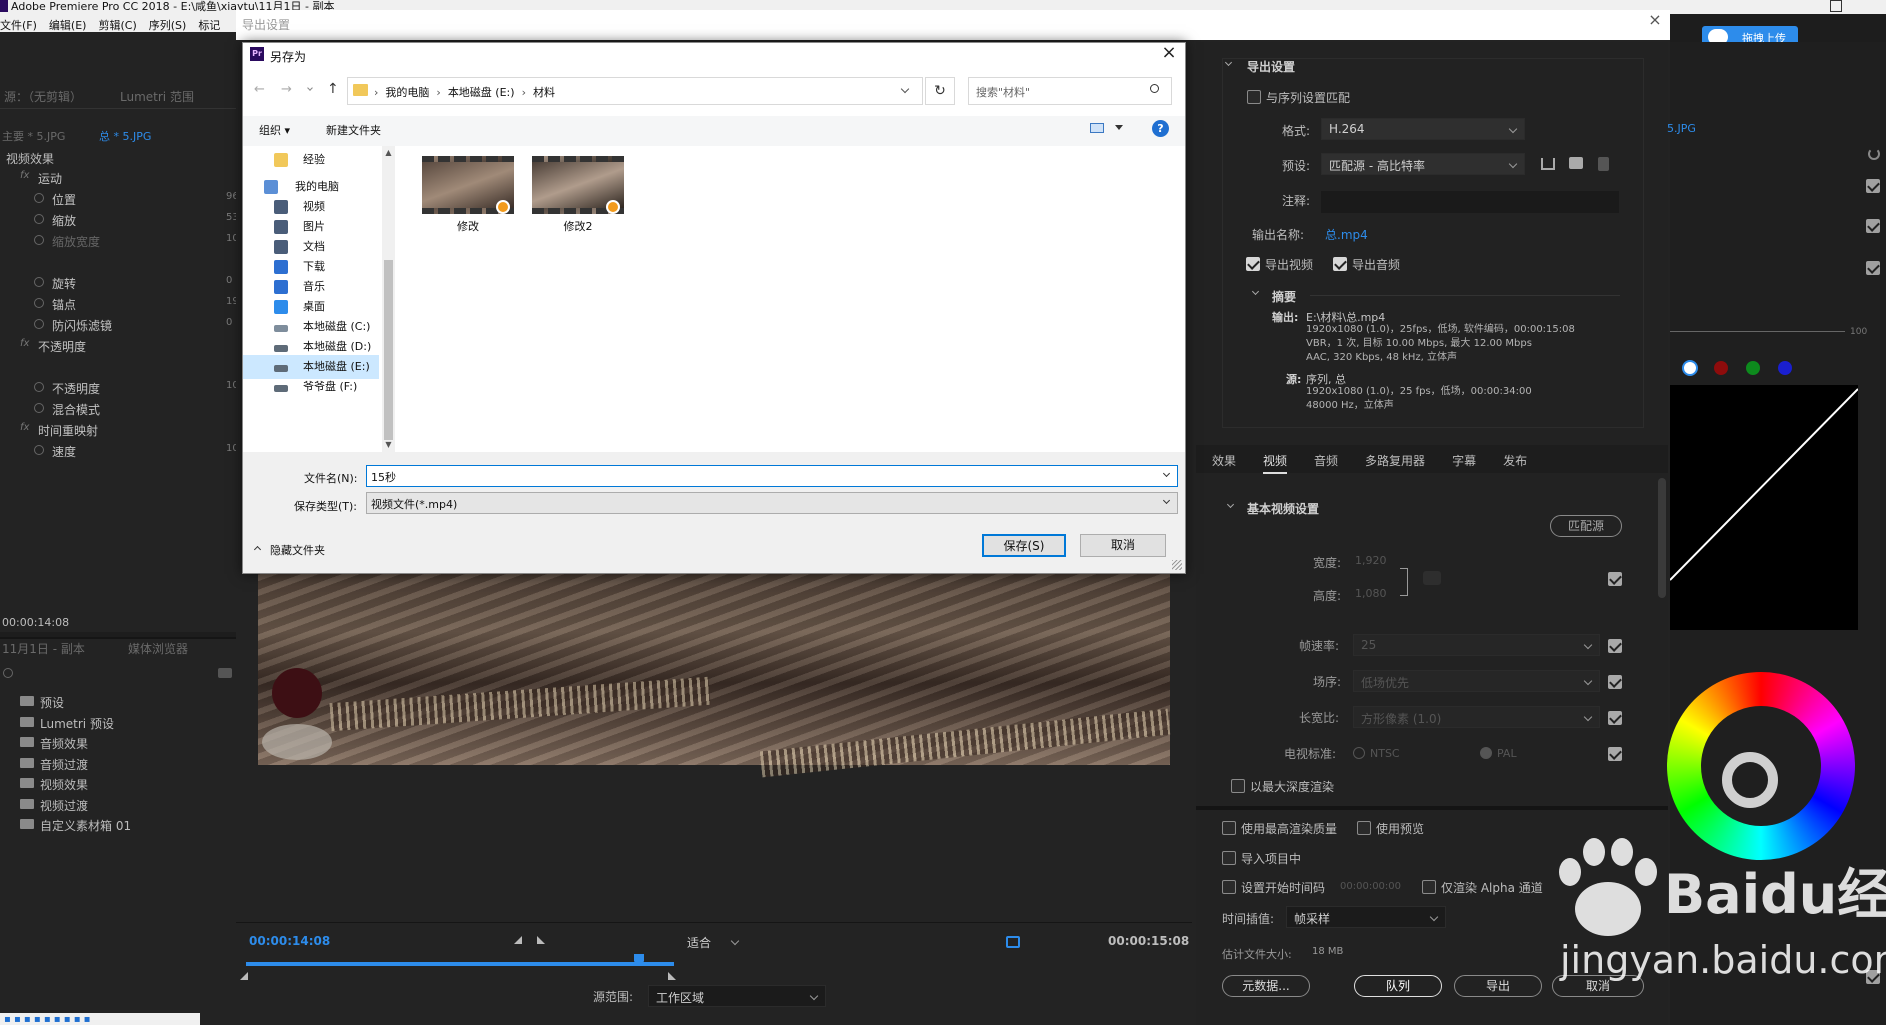 This screenshot has height=1025, width=1886. I want to click on height-value: 1,080, so click(1371, 593).